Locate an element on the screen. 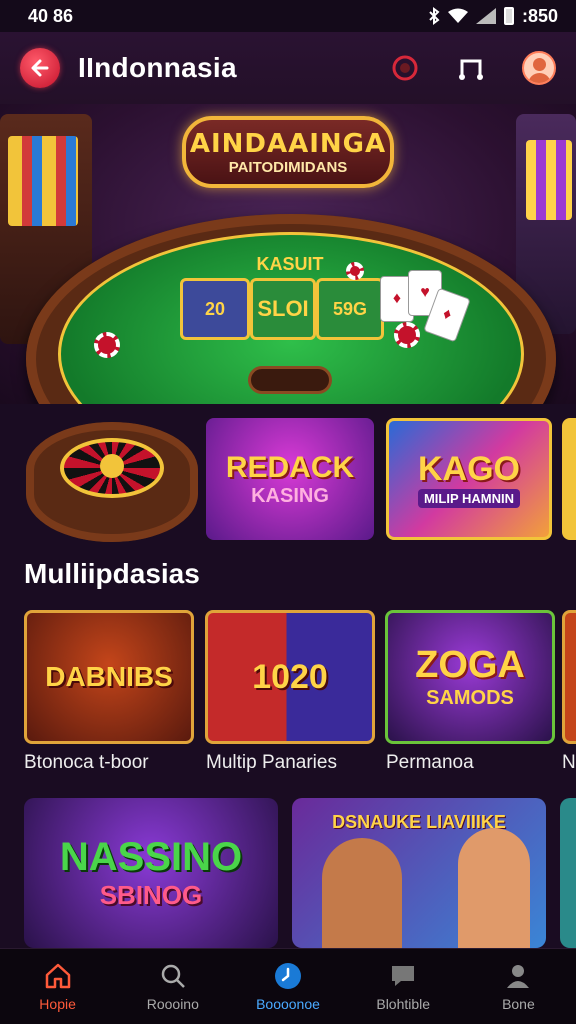 This screenshot has height=1024, width=576. game-tile-large: NASSINO SBINOG is located at coordinates (151, 873).